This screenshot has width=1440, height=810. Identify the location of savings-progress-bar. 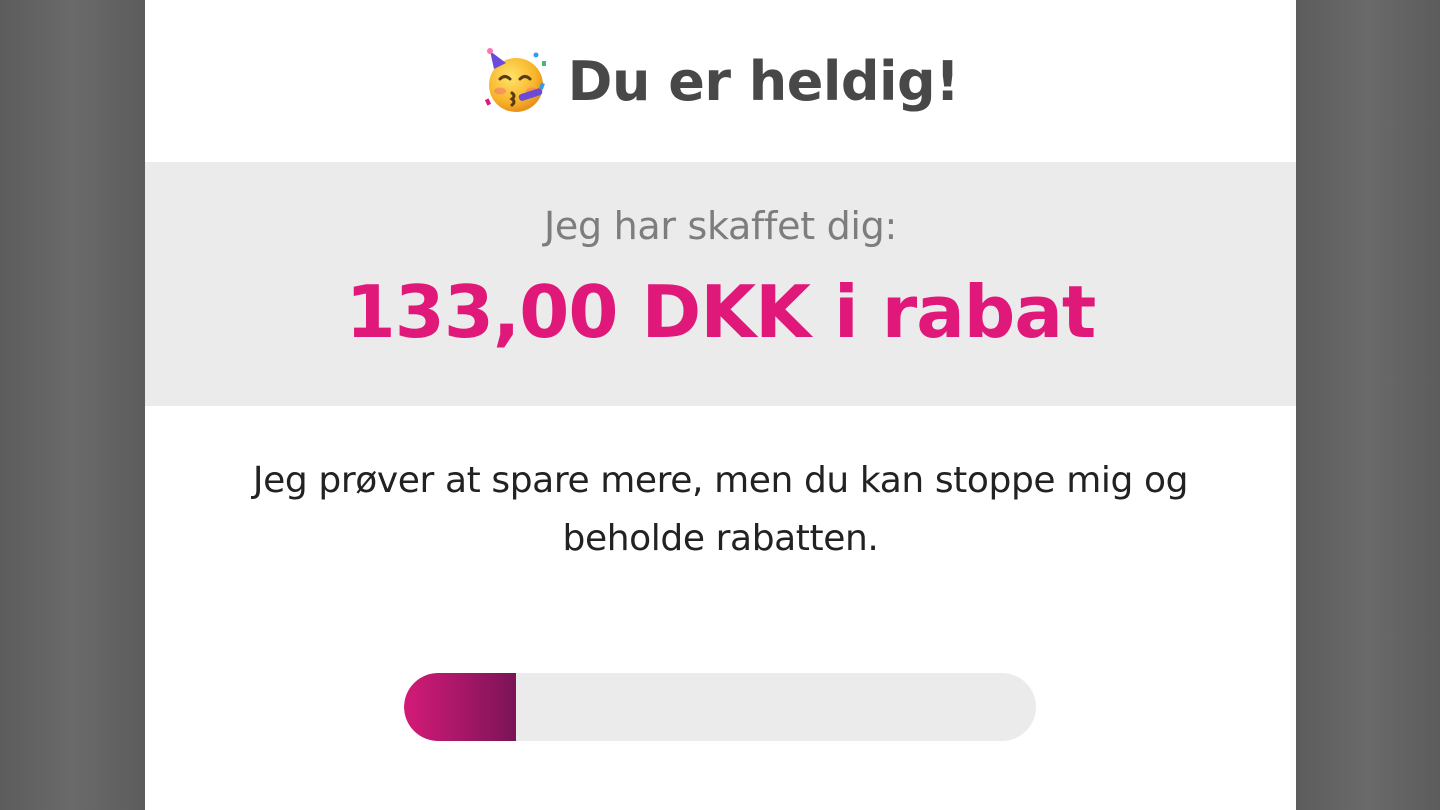
(720, 707).